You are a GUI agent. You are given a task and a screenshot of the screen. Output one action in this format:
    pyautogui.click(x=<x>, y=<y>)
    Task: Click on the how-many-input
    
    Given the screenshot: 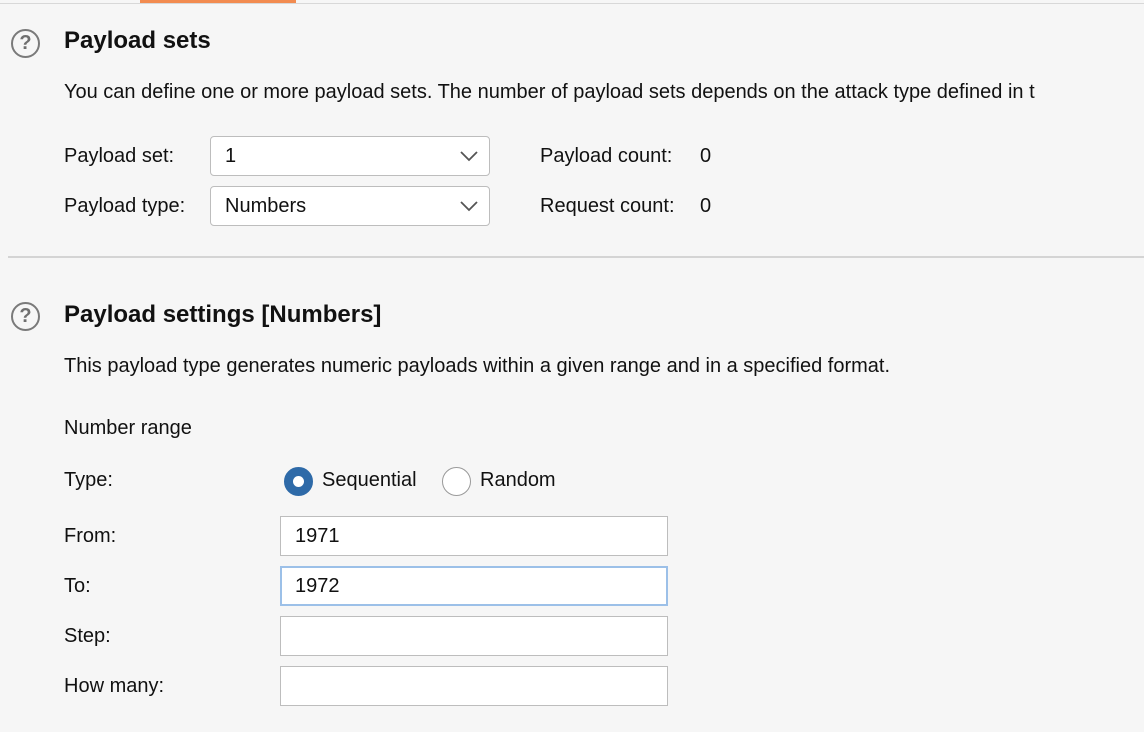 What is the action you would take?
    pyautogui.click(x=474, y=686)
    